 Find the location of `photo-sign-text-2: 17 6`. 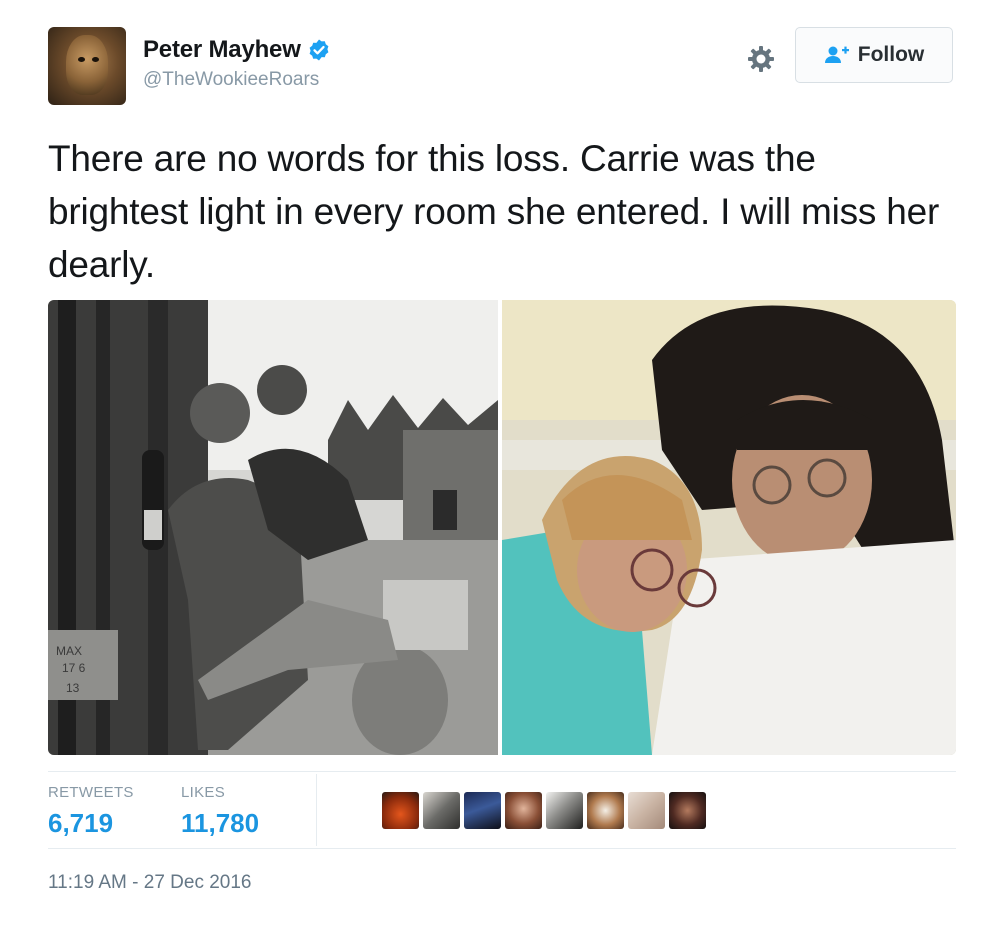

photo-sign-text-2: 17 6 is located at coordinates (74, 668).